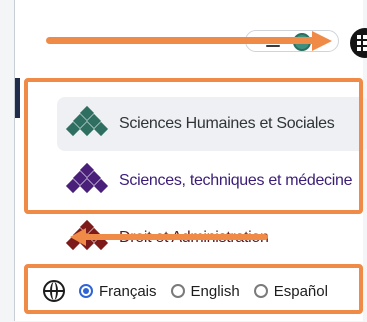  Describe the element at coordinates (173, 237) in the screenshot. I see `annotation-strike-arrow` at that location.